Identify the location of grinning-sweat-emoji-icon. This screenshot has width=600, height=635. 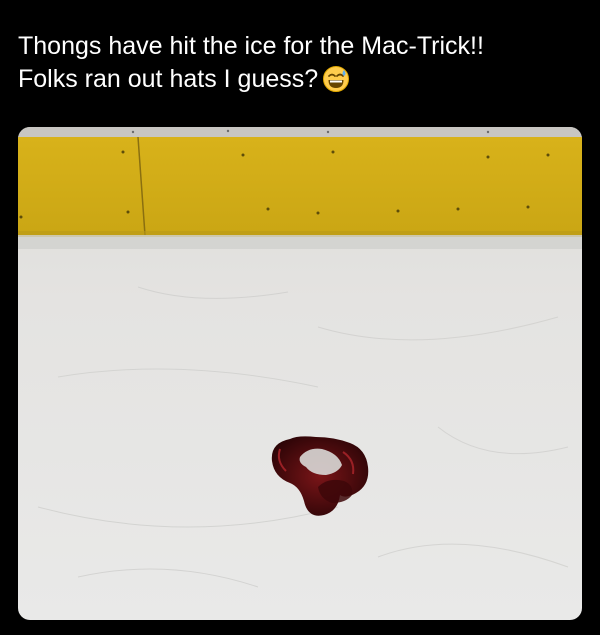
(336, 83).